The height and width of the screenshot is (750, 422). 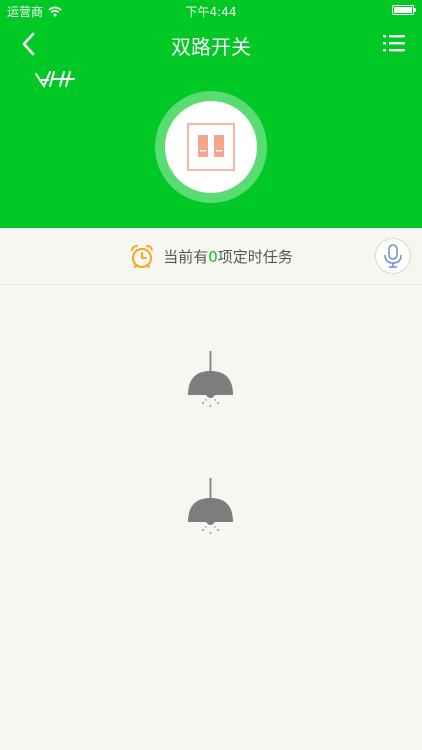 I want to click on lamp-2-toggle, so click(x=211, y=508).